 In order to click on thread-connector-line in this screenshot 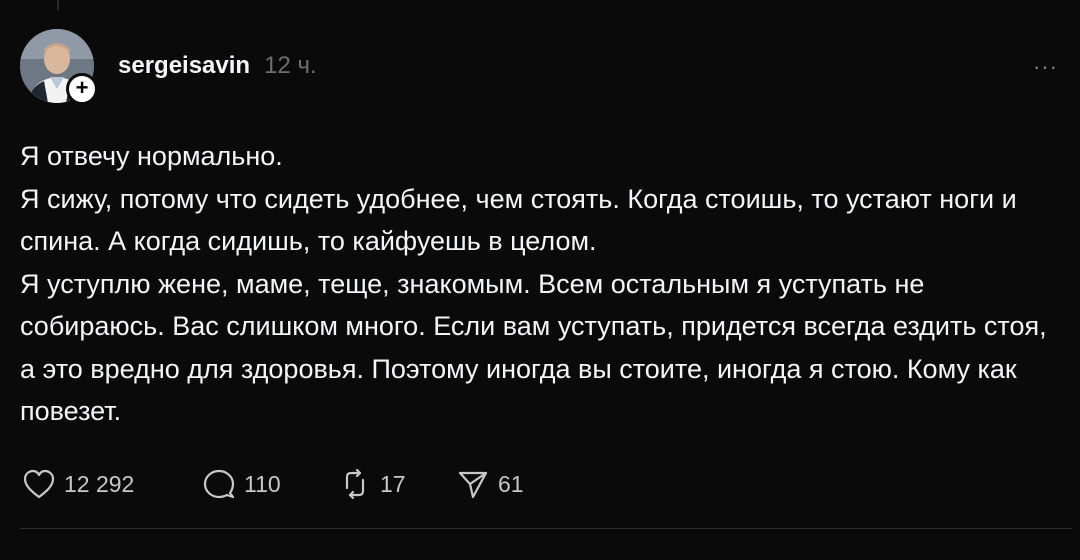, I will do `click(58, 5)`.